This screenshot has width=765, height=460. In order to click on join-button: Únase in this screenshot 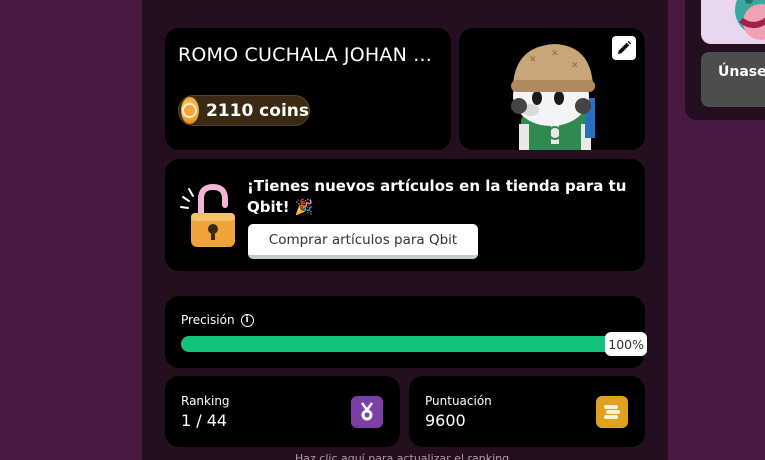, I will do `click(733, 79)`.